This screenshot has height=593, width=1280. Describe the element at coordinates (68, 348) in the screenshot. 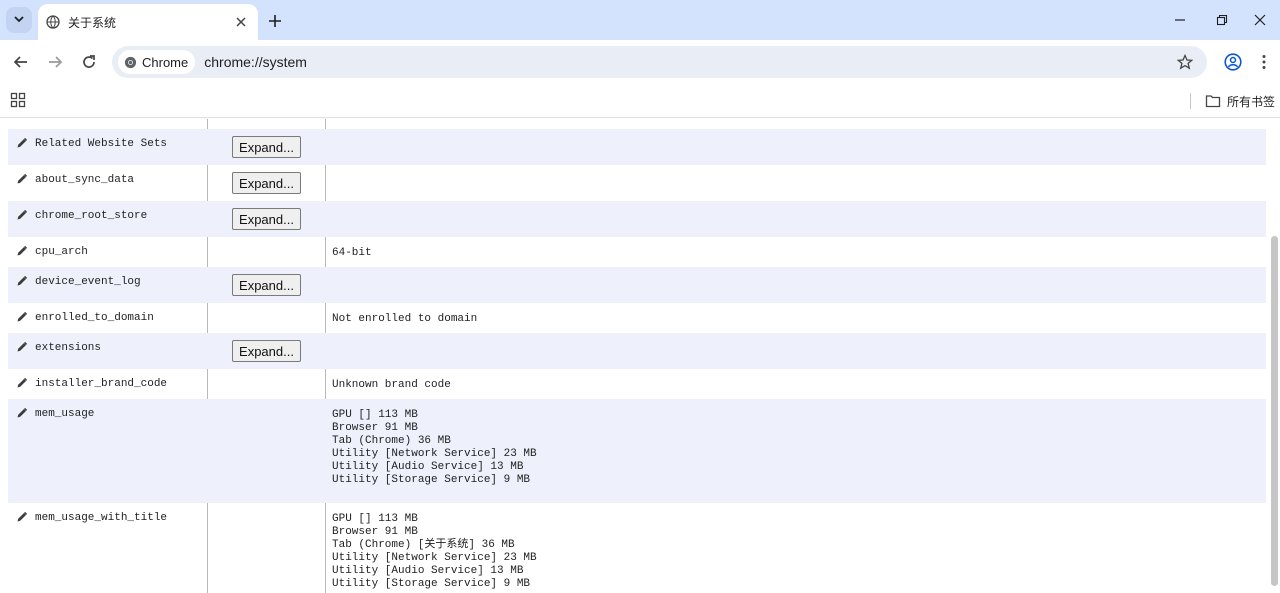

I see `row-key: extensions` at that location.